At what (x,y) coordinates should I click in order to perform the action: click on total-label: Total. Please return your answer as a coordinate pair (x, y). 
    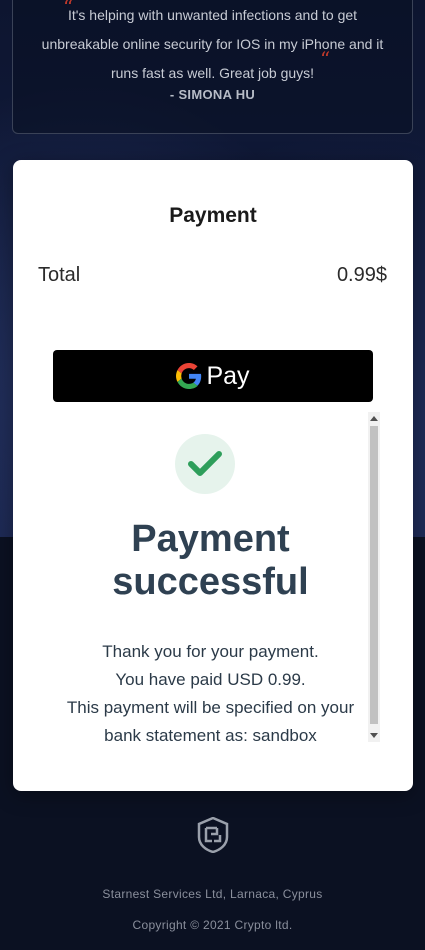
    Looking at the image, I should click on (59, 275).